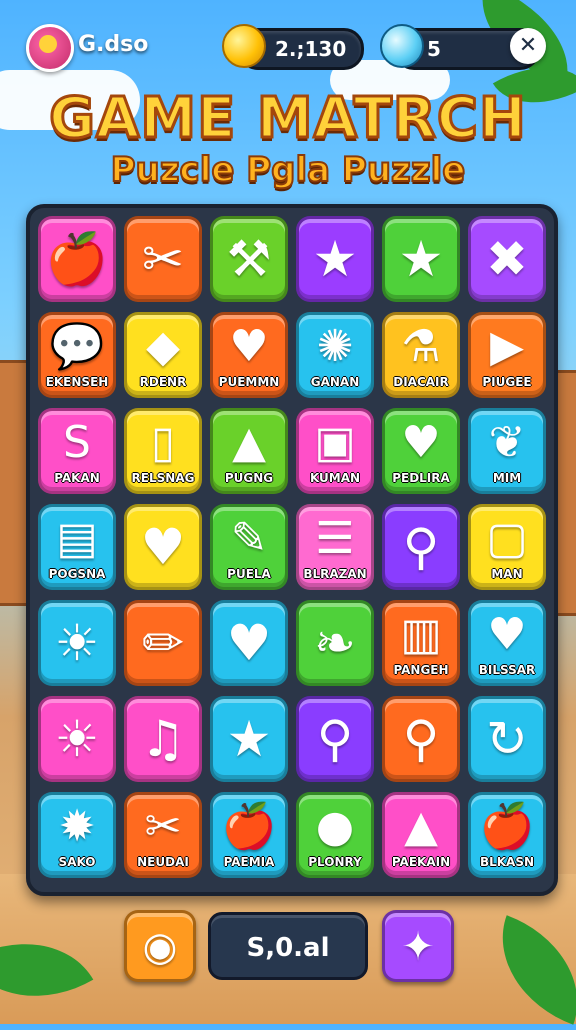  What do you see at coordinates (50, 48) in the screenshot?
I see `avatar` at bounding box center [50, 48].